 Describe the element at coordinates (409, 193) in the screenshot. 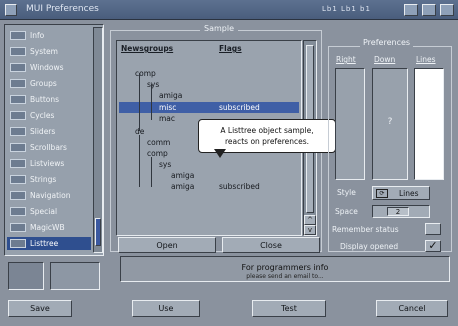

I see `style-value: Lines` at that location.